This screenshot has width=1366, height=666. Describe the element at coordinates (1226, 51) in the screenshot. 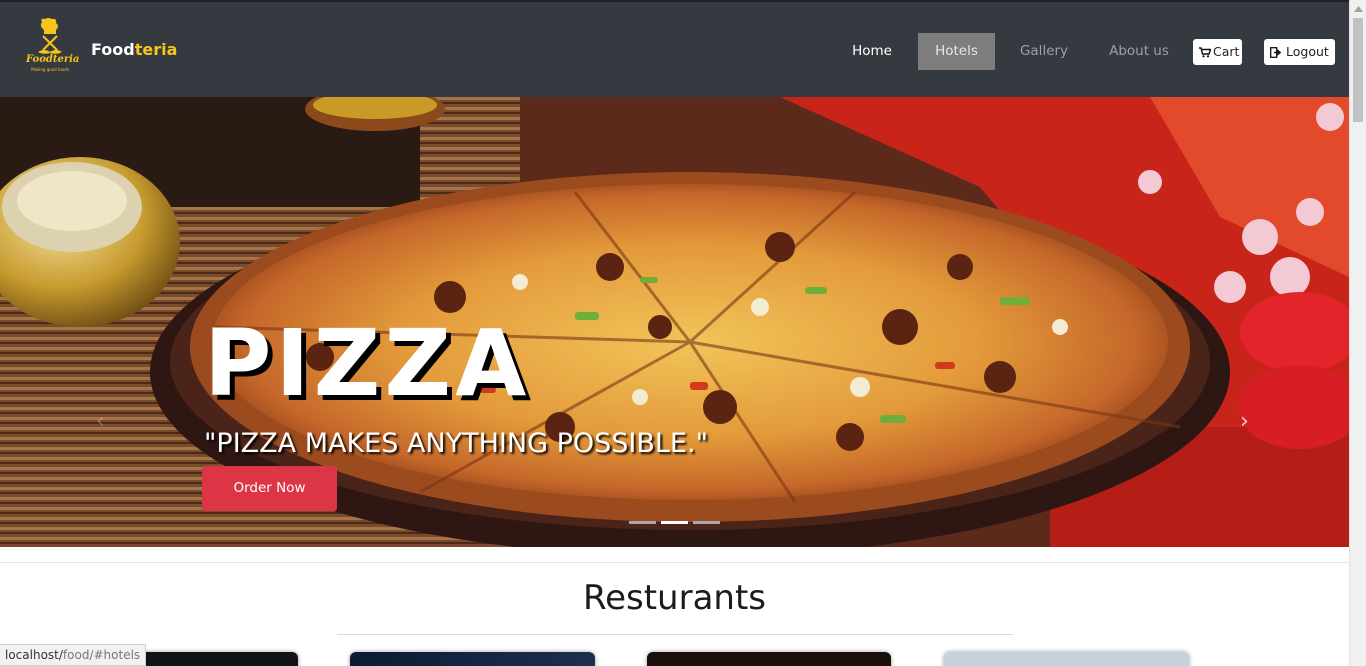

I see `cart-label: Cart` at that location.